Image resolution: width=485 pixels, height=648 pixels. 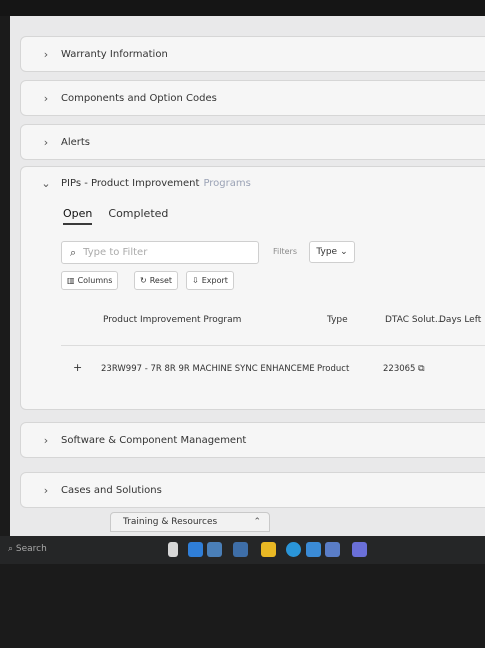 I want to click on section-software-component-management: › Software & Component Management, so click(x=252, y=440).